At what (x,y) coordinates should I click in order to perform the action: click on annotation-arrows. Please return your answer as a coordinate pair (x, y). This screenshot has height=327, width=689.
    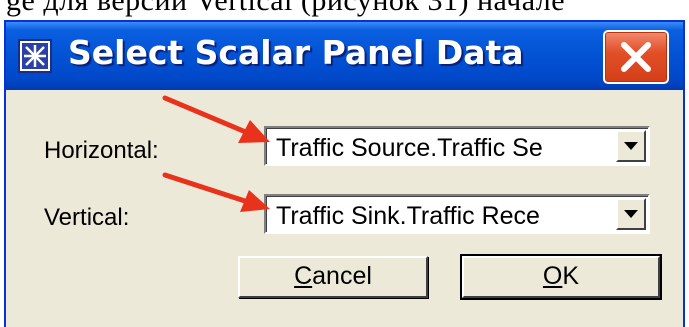
    Looking at the image, I should click on (216, 153).